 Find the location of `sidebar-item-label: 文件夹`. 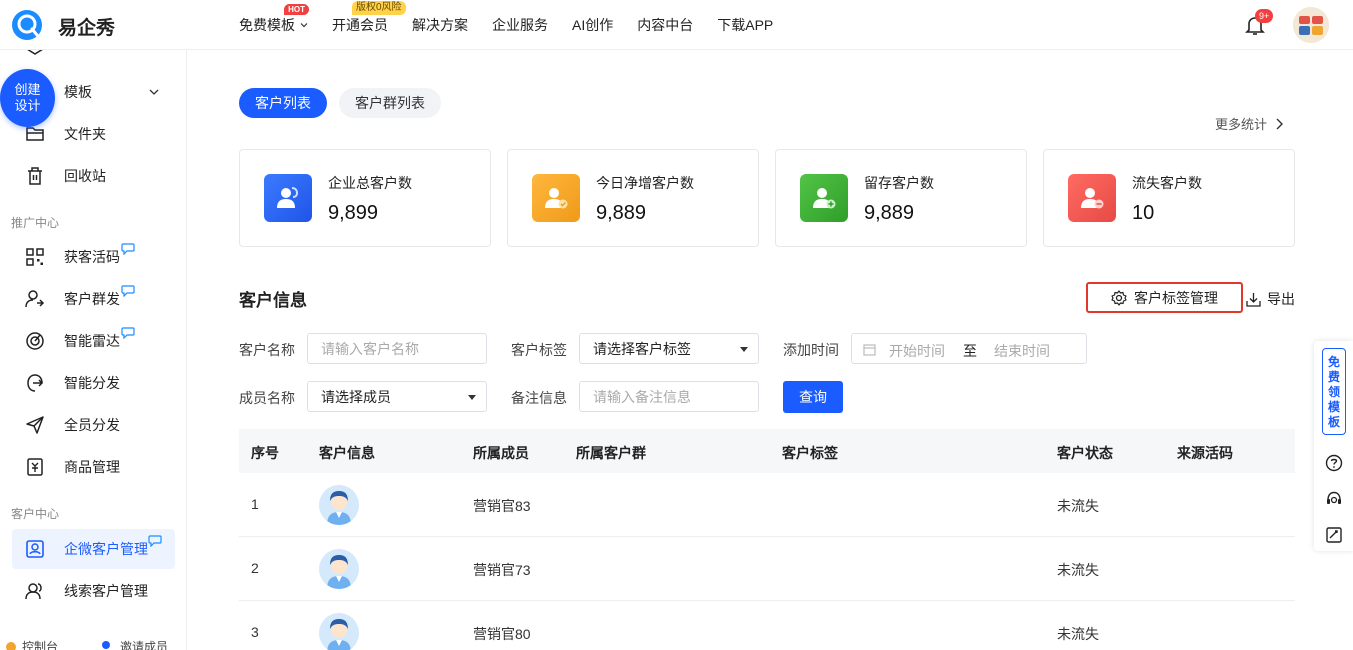

sidebar-item-label: 文件夹 is located at coordinates (85, 134).